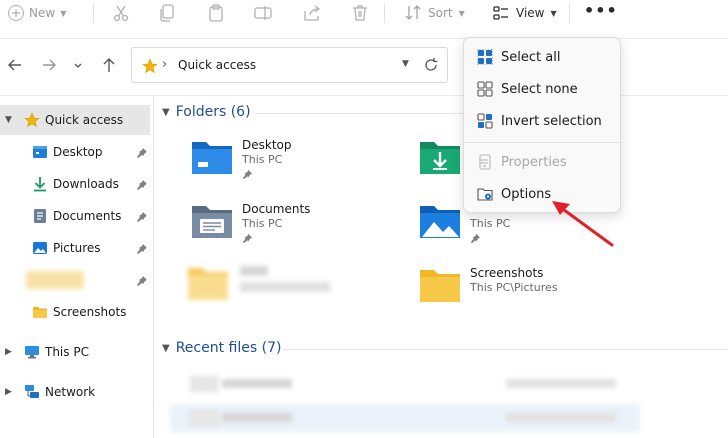 The width and height of the screenshot is (728, 438). What do you see at coordinates (40, 216) in the screenshot?
I see `documents-icon` at bounding box center [40, 216].